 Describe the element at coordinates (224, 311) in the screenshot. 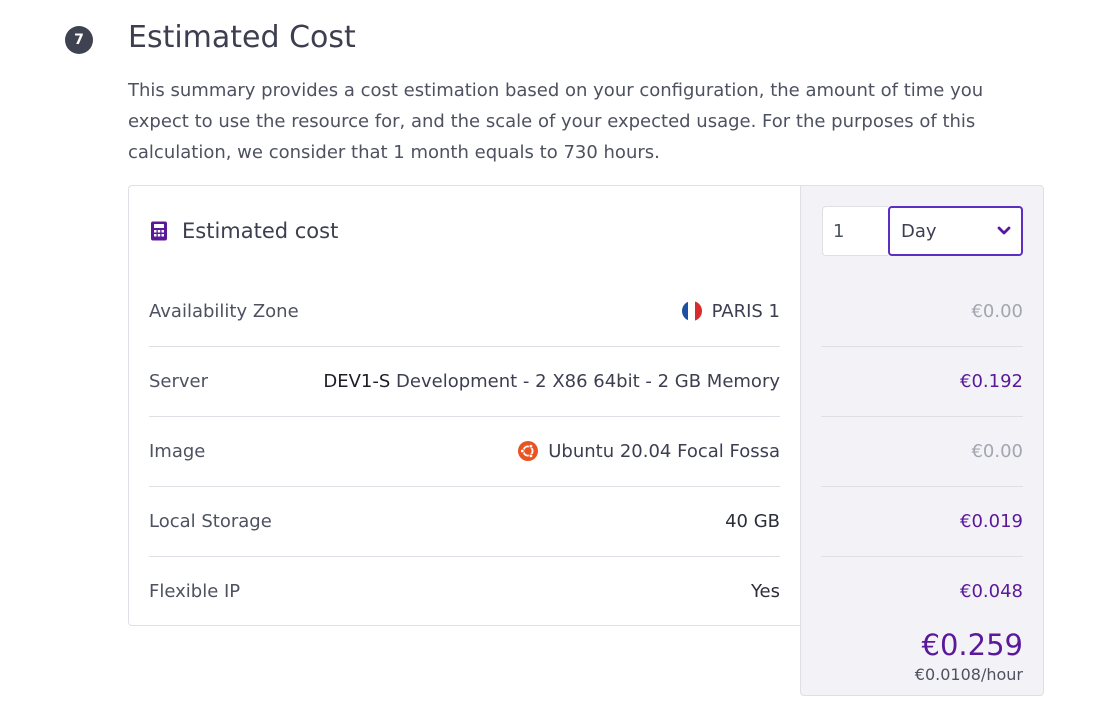

I see `row-label: Availability Zone` at that location.